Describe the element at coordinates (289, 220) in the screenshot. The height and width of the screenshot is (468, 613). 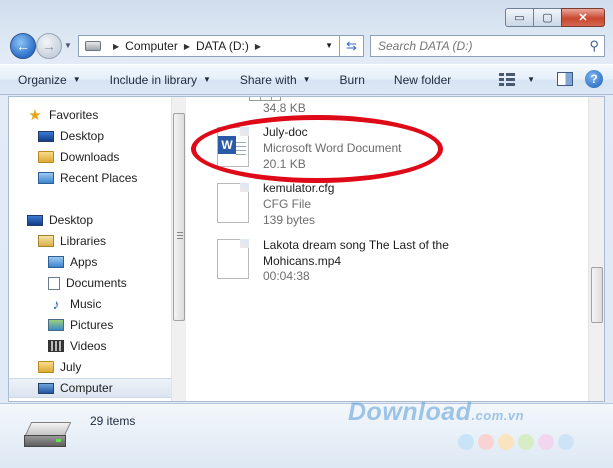
I see `file-size: 139 bytes` at that location.